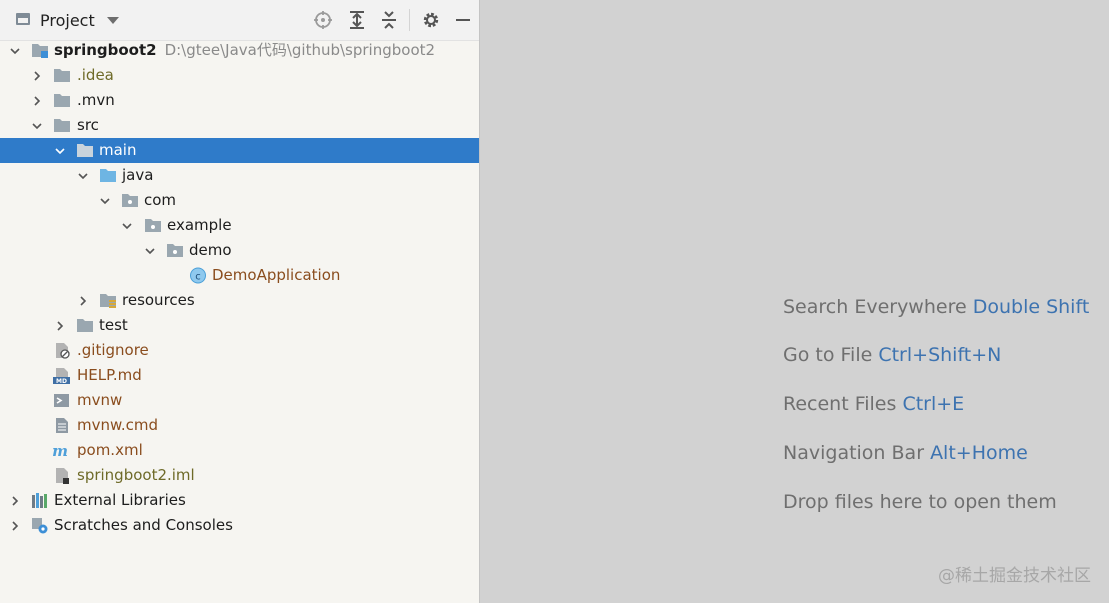 This screenshot has height=603, width=1109. I want to click on tree-item-scratches: Scratches and Consoles, so click(239, 525).